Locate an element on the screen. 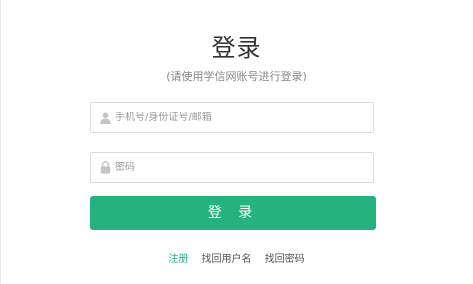 The image size is (473, 284). register-link: 注册 is located at coordinates (178, 259).